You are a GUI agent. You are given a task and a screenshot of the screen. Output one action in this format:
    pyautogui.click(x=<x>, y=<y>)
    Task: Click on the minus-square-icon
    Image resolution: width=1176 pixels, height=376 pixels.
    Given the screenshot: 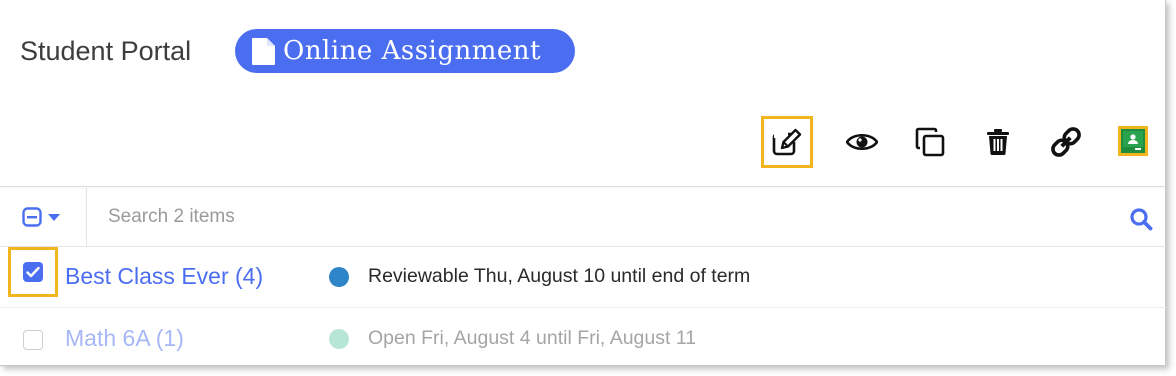 What is the action you would take?
    pyautogui.click(x=32, y=217)
    